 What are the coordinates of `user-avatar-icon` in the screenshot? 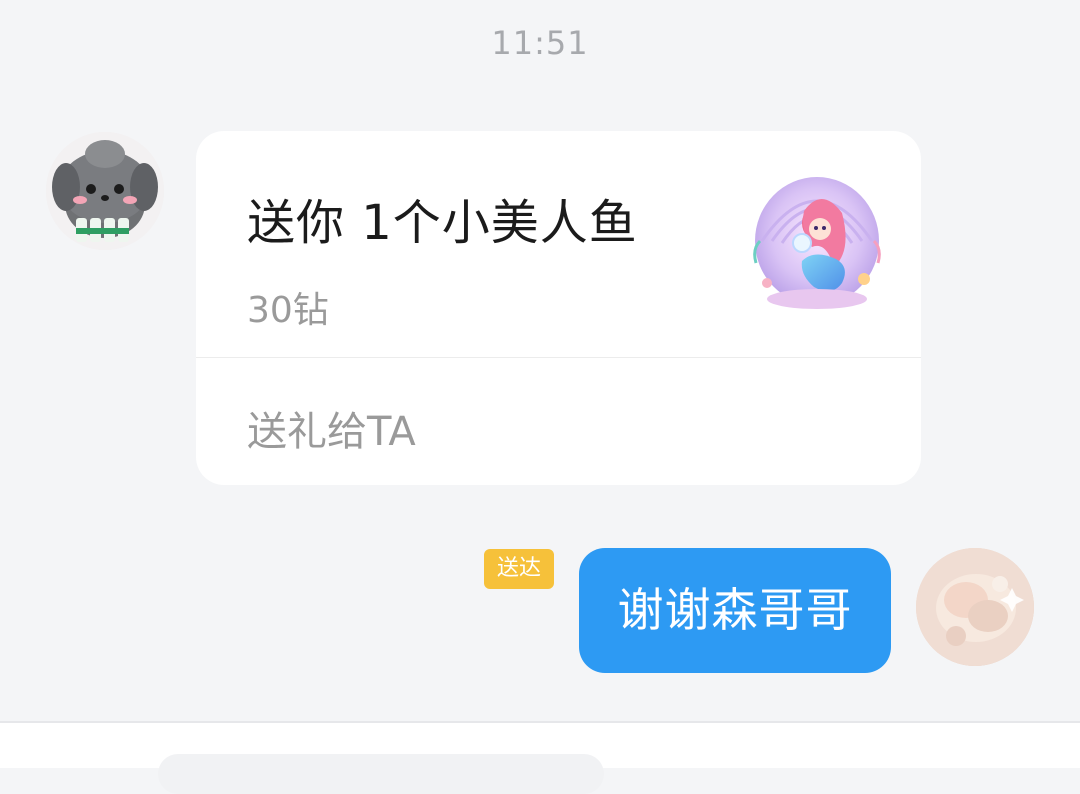 It's located at (975, 607).